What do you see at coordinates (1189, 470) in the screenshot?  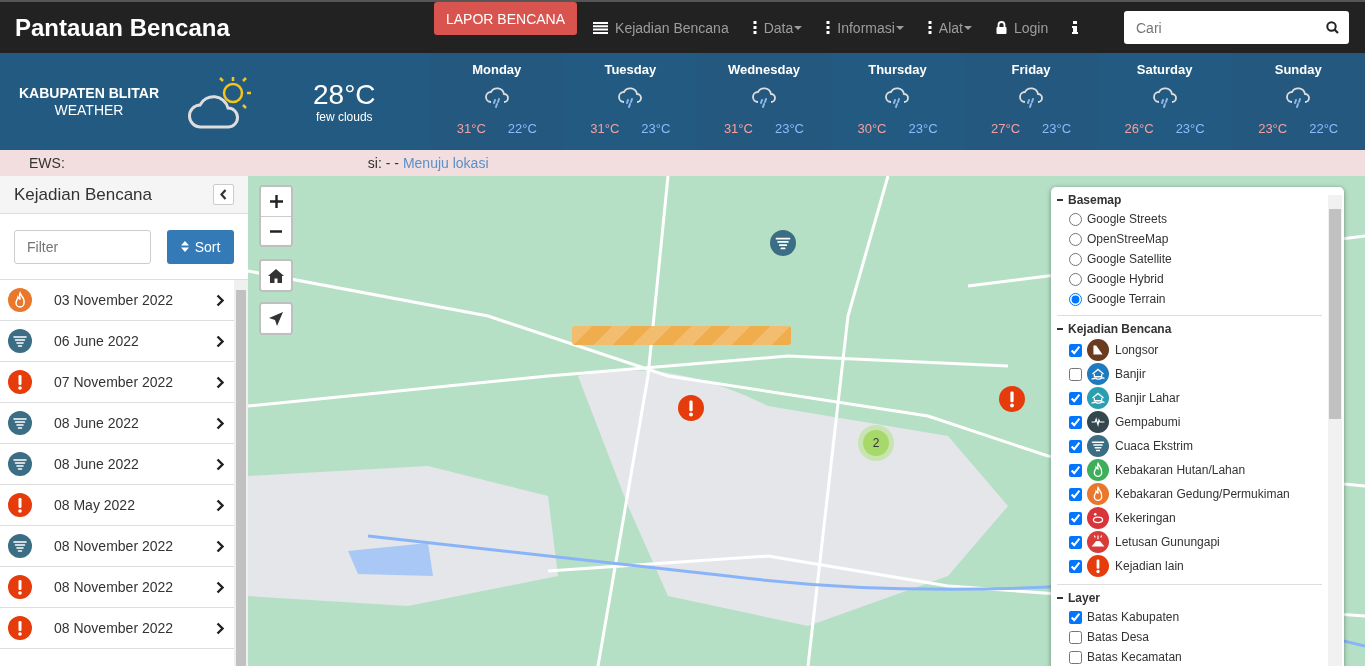 I see `layer-option: Kebakaran Hutan/Lahan` at bounding box center [1189, 470].